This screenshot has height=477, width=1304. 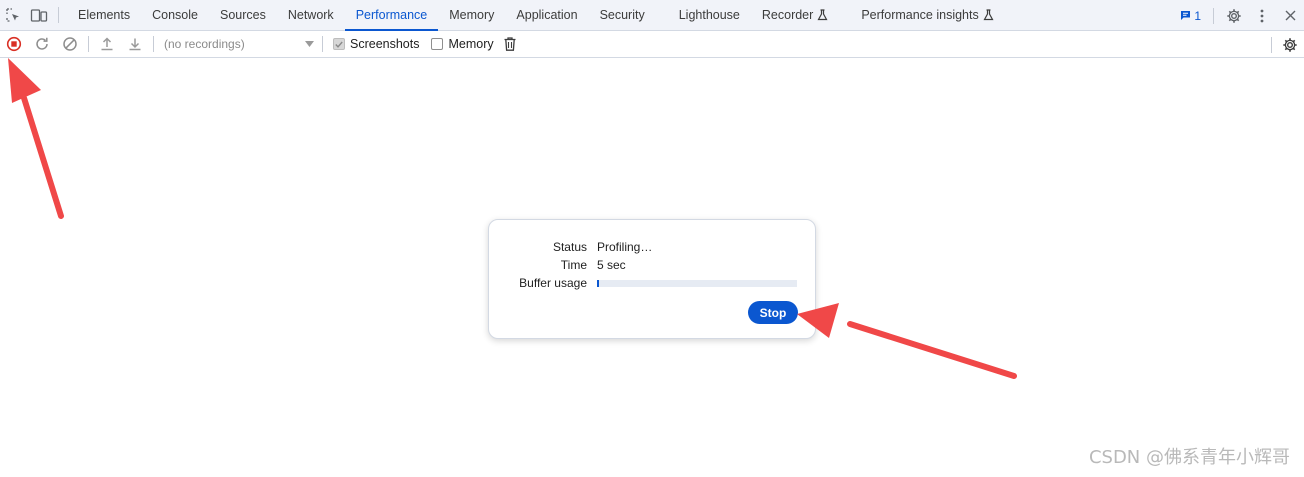 I want to click on tab-label: Elements, so click(x=104, y=15).